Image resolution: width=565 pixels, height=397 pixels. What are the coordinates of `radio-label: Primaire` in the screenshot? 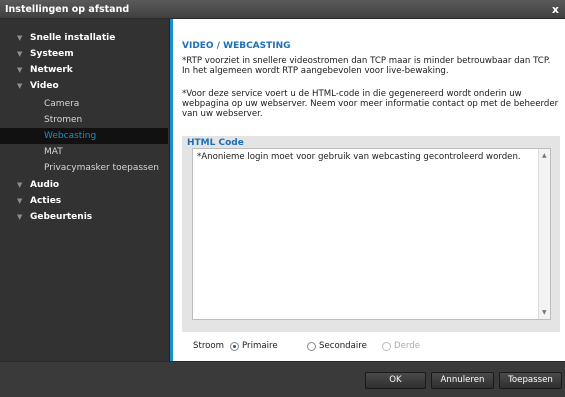 It's located at (260, 346).